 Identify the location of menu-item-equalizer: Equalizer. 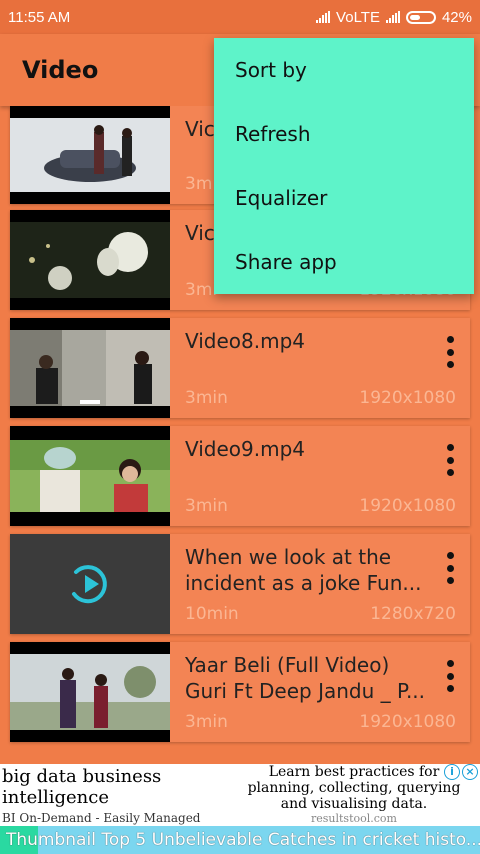
(344, 198).